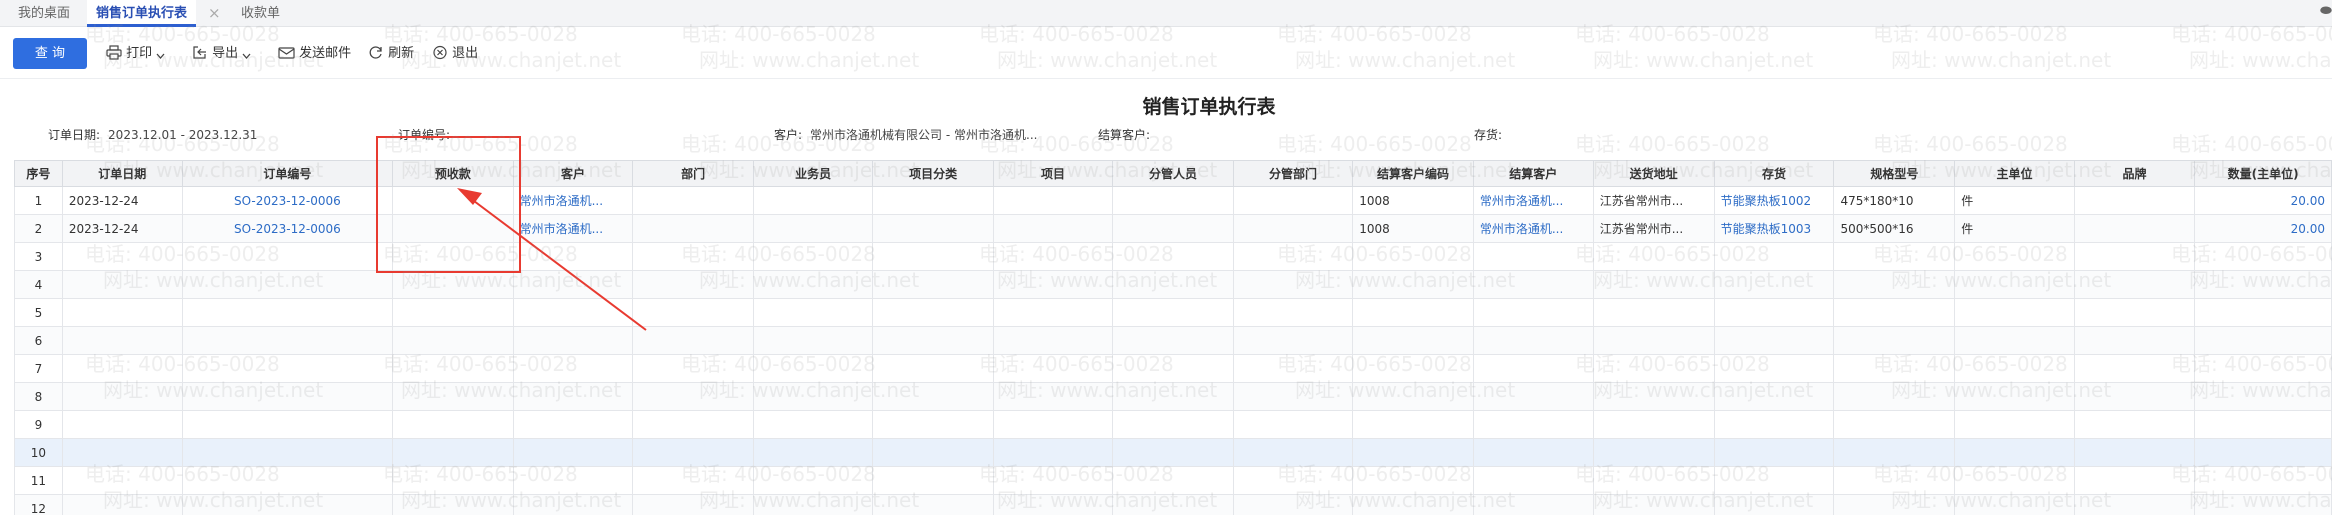 This screenshot has height=515, width=2332. What do you see at coordinates (552, 259) in the screenshot?
I see `annotation-arrow` at bounding box center [552, 259].